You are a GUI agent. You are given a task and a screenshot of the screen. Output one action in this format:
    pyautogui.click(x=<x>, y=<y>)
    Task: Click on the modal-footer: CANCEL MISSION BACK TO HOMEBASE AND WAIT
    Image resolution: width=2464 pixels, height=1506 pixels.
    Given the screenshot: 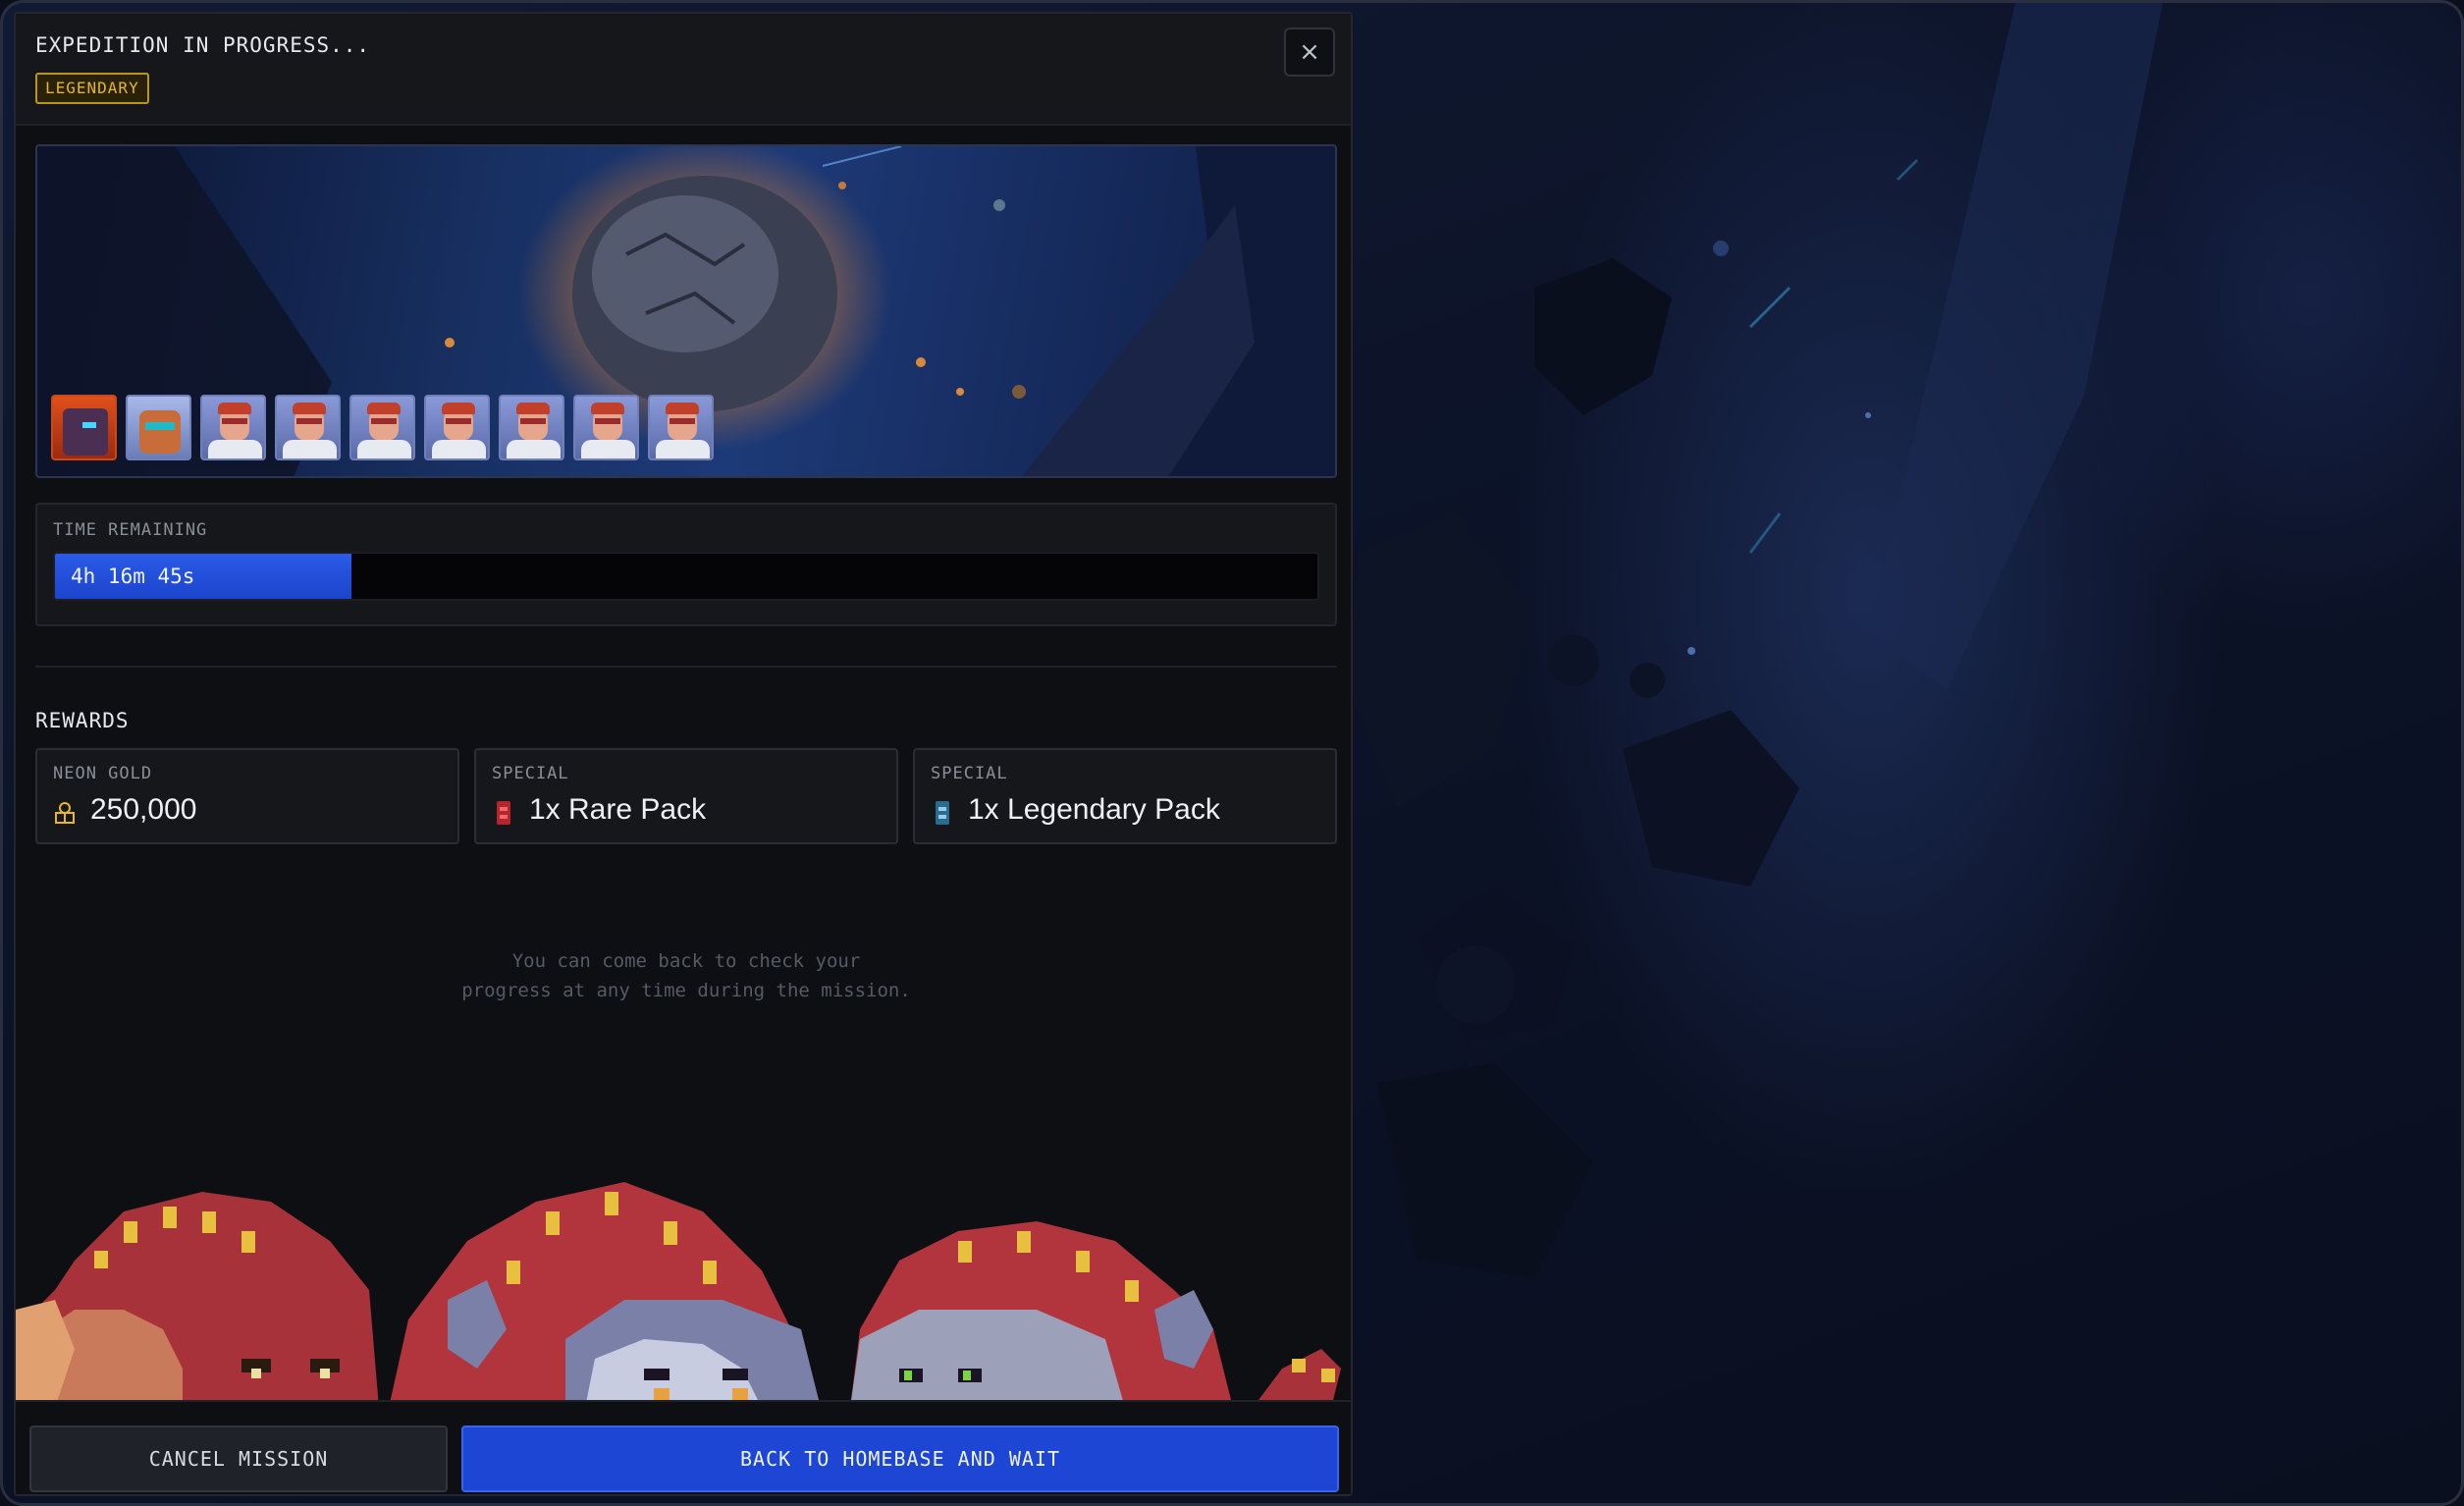 What is the action you would take?
    pyautogui.click(x=683, y=1447)
    